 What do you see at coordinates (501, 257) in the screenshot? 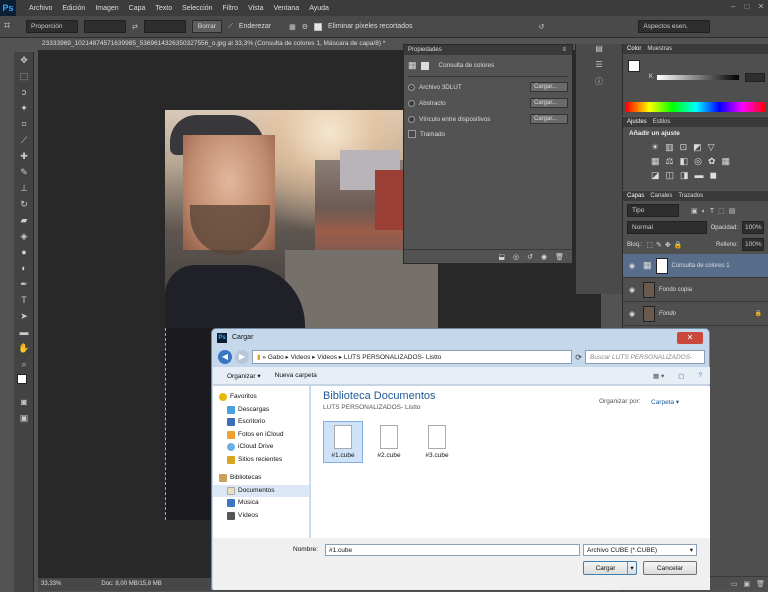
I see `clip-icon: ⬓` at bounding box center [501, 257].